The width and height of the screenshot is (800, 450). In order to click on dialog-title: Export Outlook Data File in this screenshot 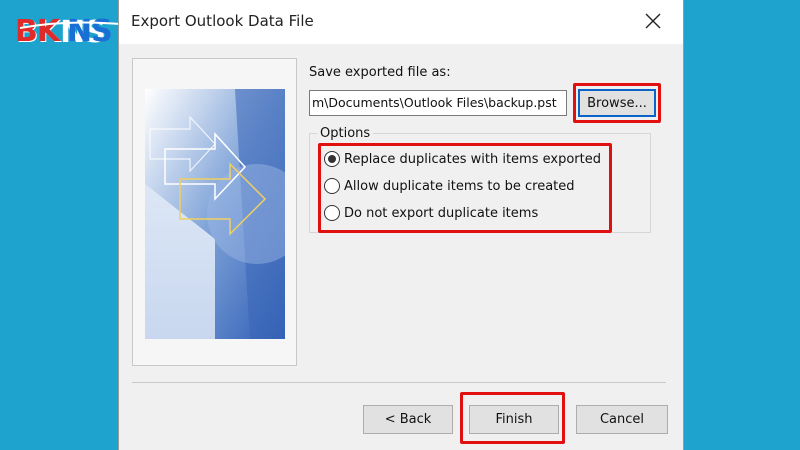, I will do `click(222, 21)`.